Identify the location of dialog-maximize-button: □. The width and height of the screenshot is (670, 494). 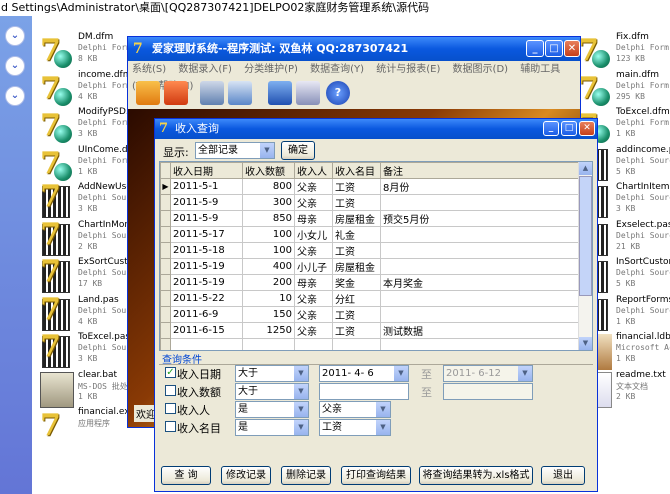
(569, 128).